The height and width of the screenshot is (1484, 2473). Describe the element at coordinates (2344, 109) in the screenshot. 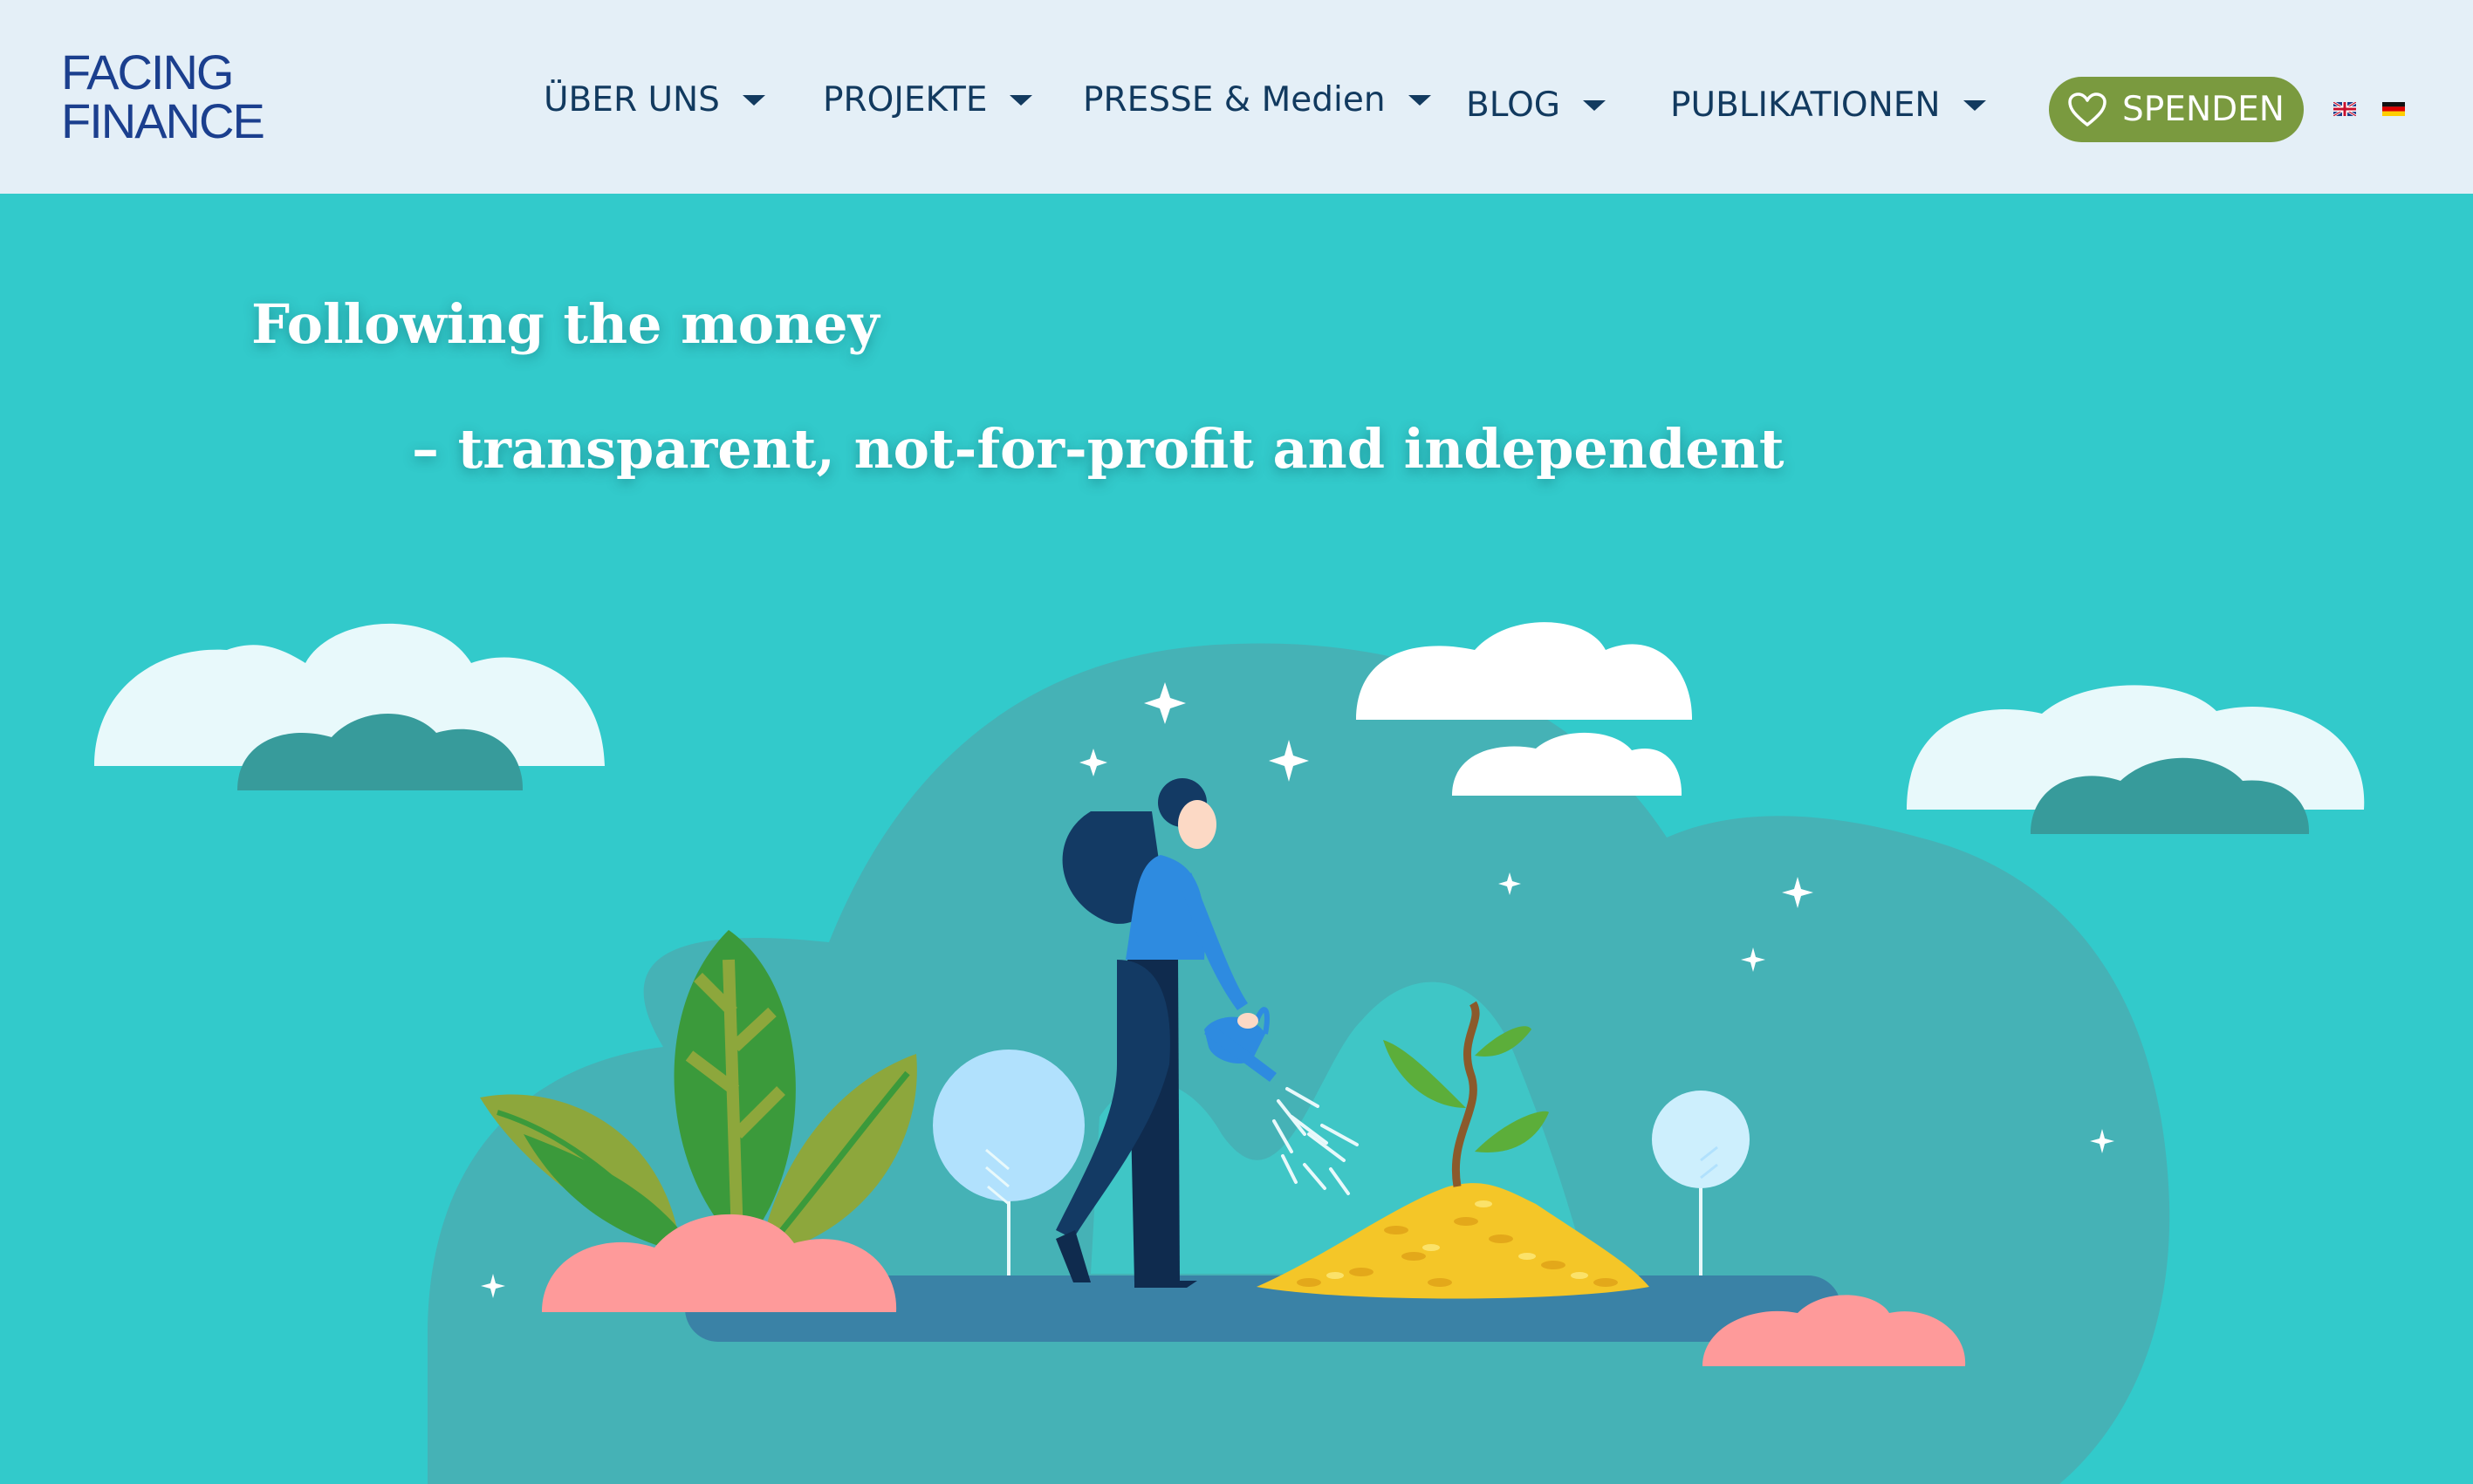

I see `flag-uk-icon` at that location.